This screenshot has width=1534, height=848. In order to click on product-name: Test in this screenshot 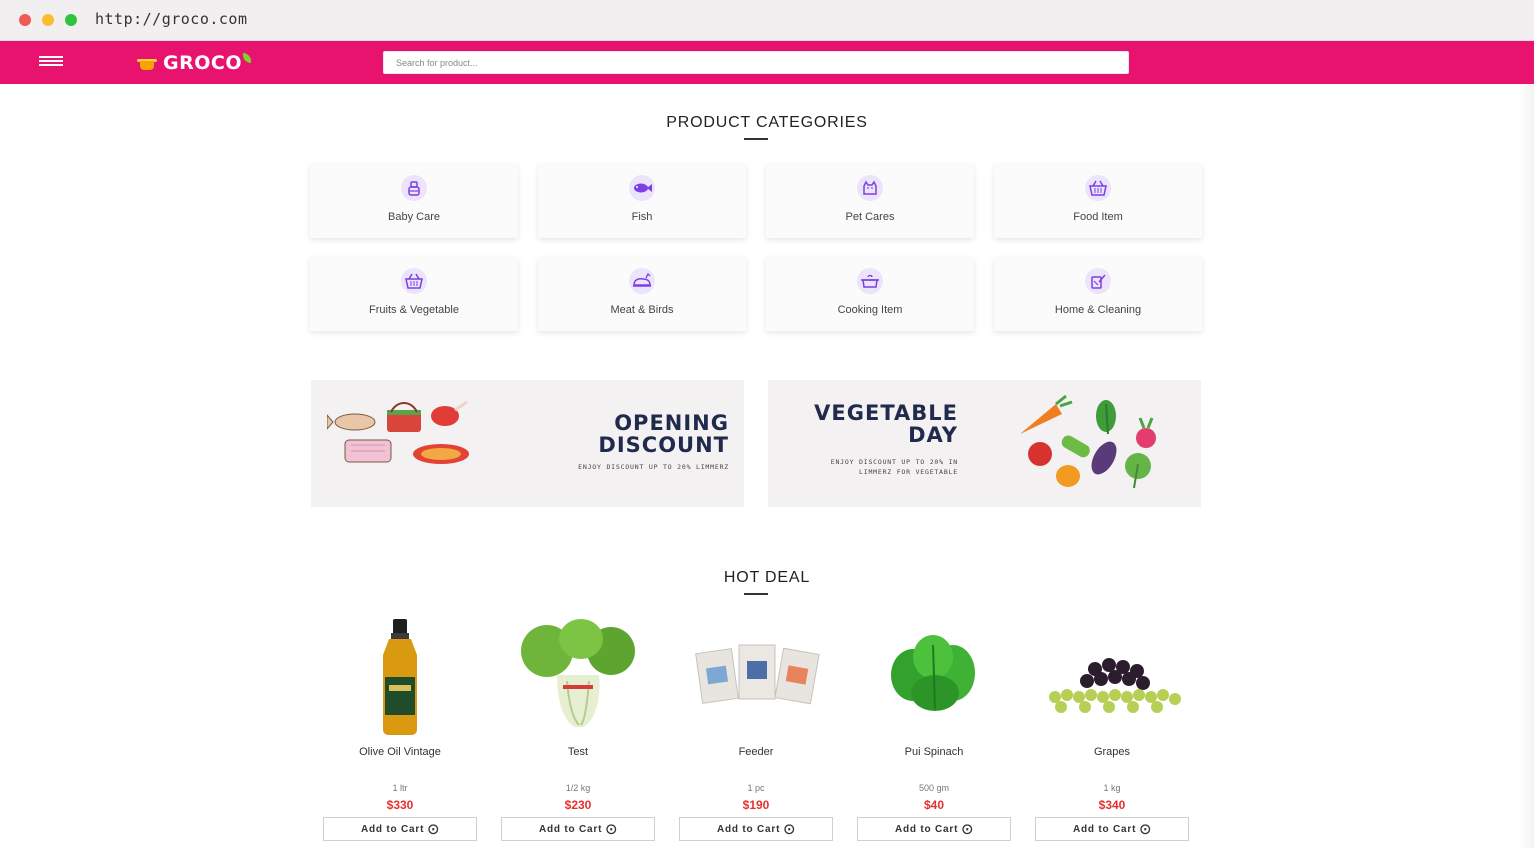, I will do `click(578, 752)`.